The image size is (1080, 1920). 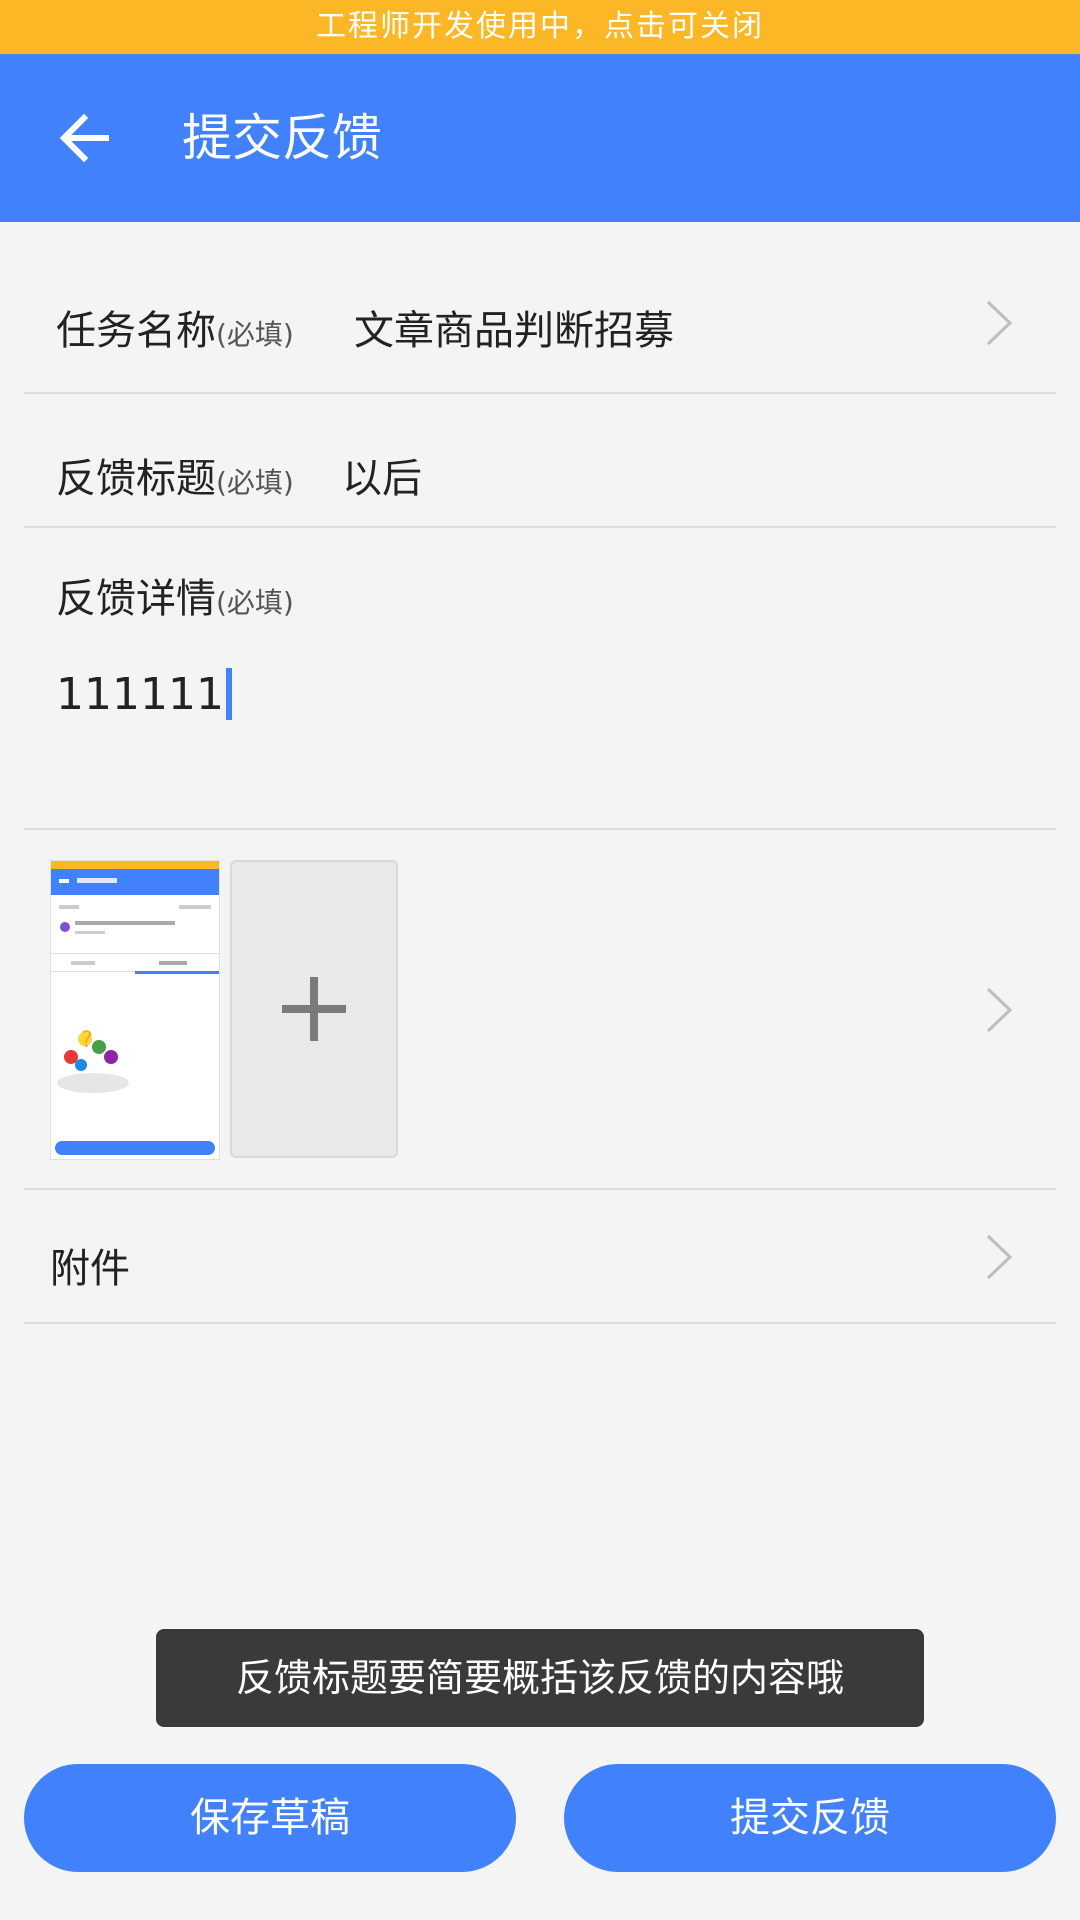 I want to click on text-caret, so click(x=228, y=694).